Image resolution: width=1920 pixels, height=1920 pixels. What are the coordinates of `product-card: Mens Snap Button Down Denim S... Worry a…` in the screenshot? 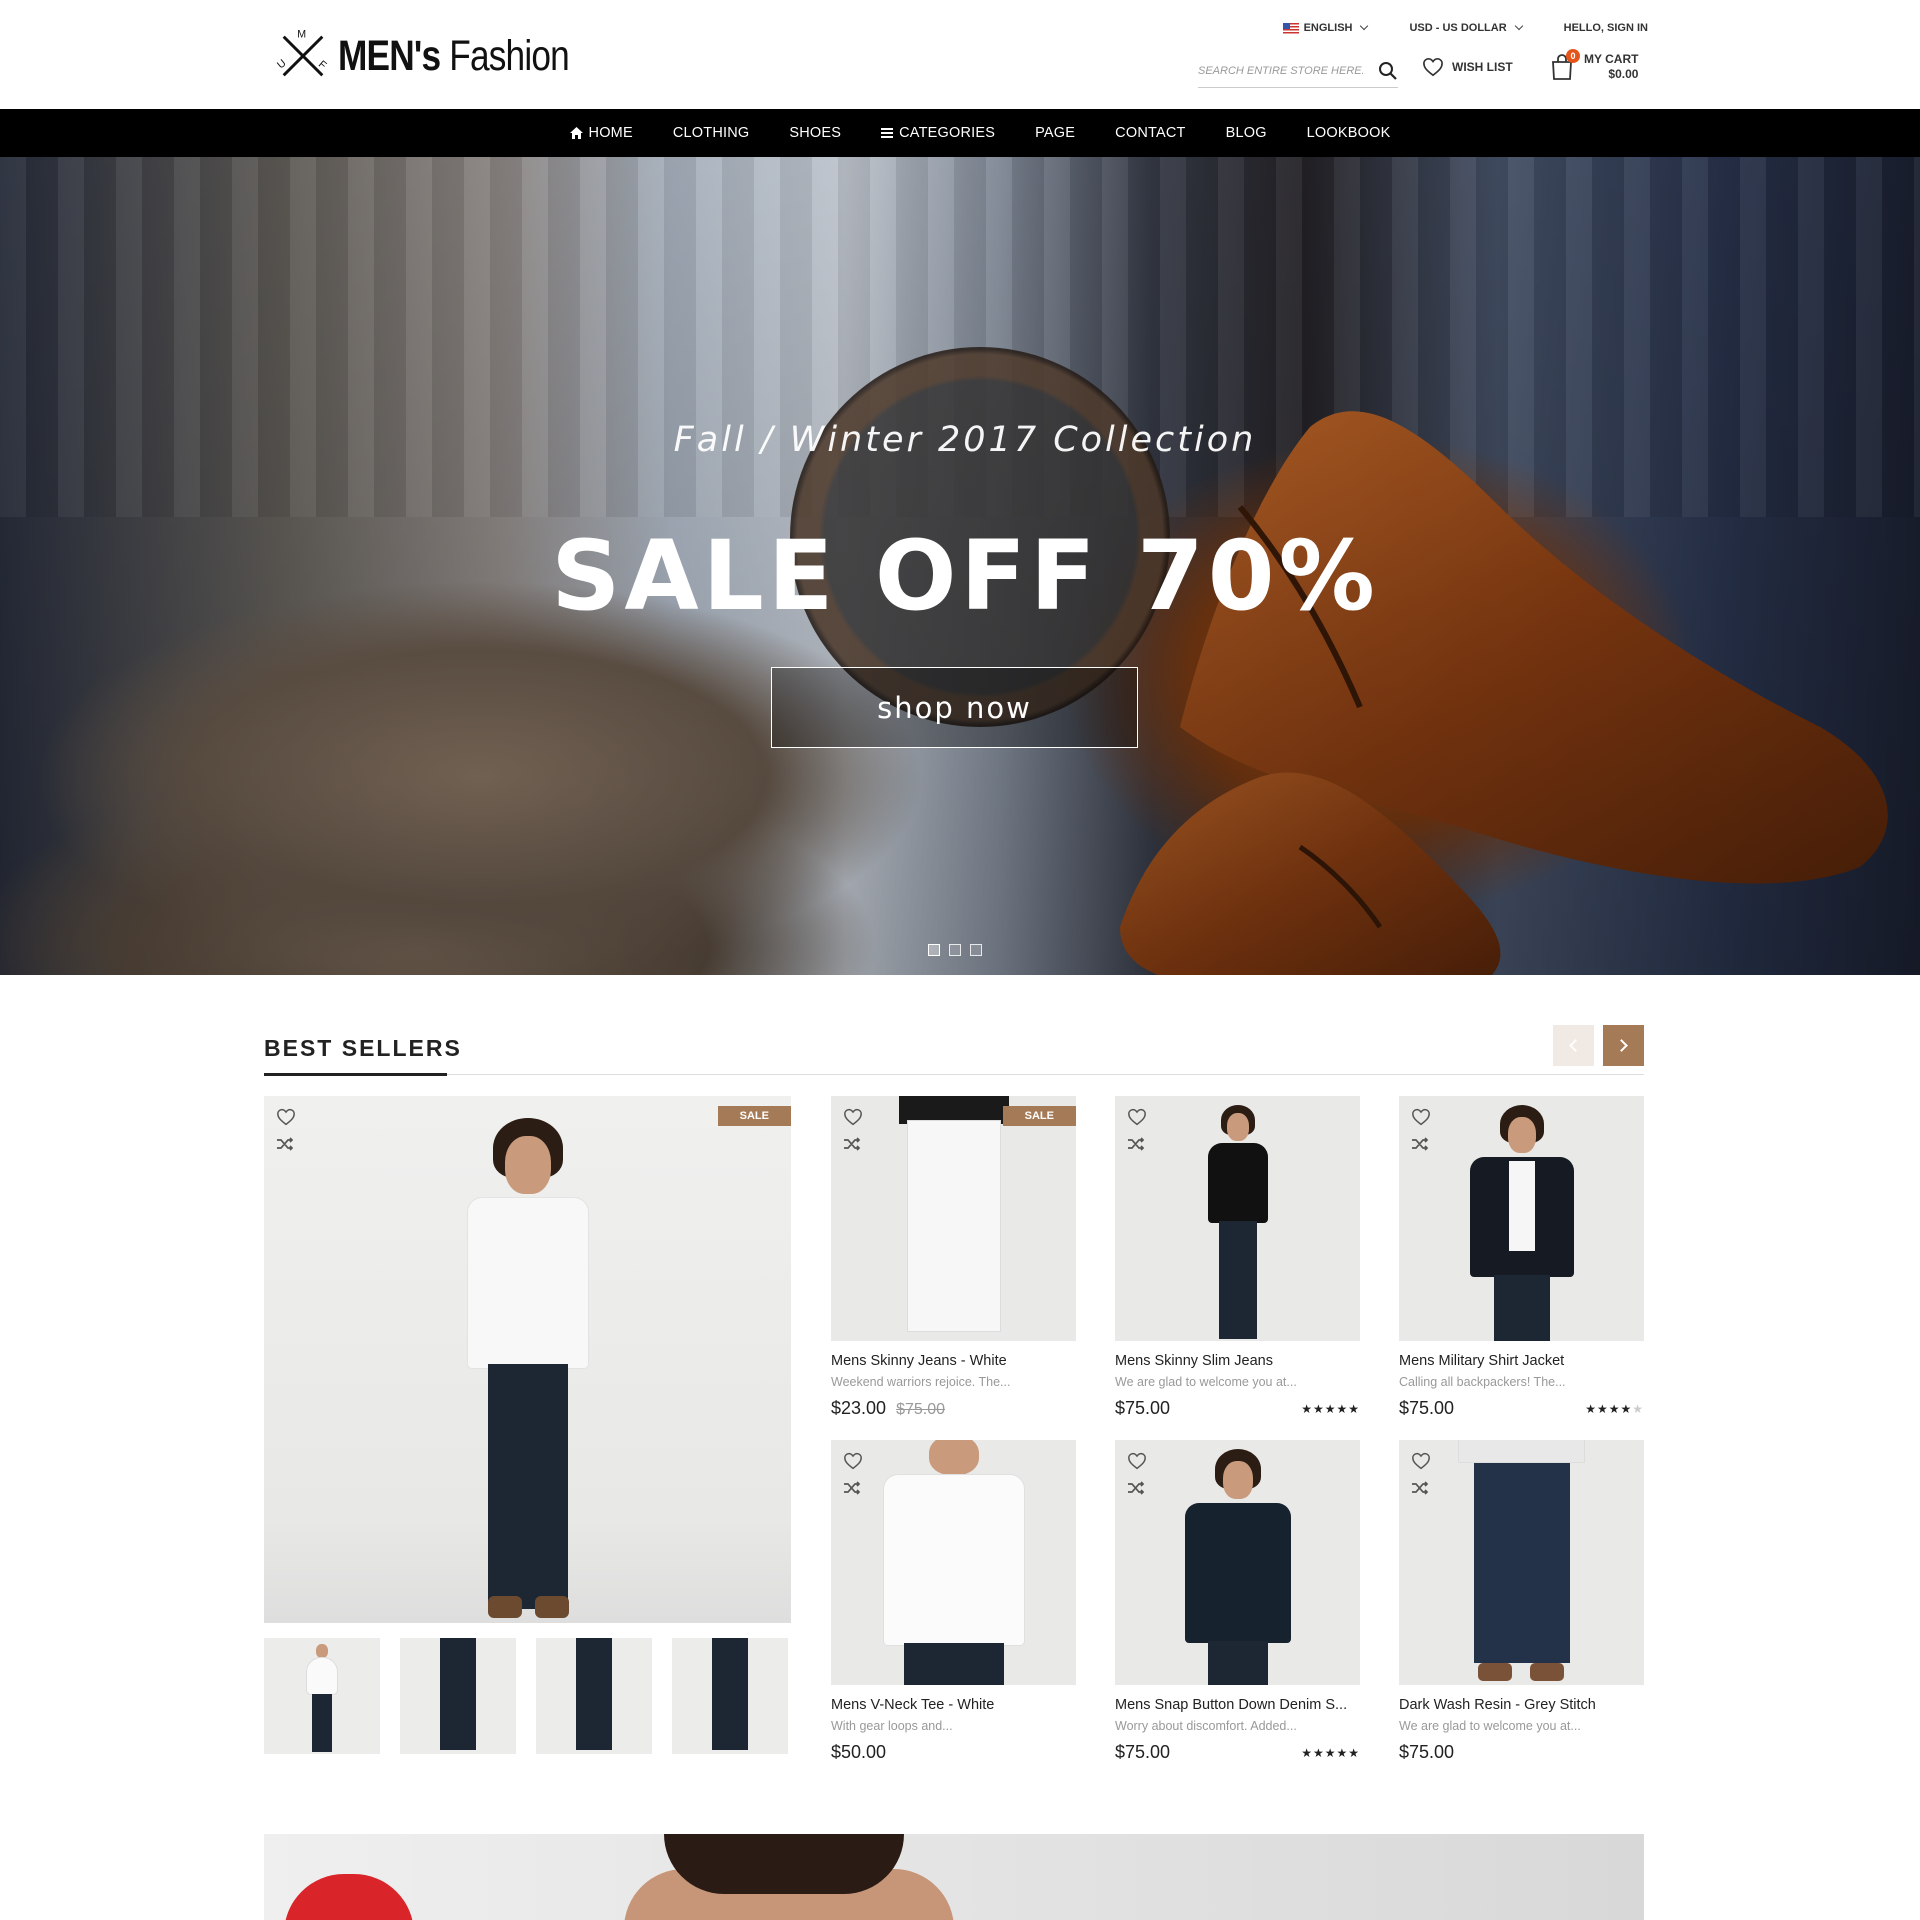 It's located at (1237, 1601).